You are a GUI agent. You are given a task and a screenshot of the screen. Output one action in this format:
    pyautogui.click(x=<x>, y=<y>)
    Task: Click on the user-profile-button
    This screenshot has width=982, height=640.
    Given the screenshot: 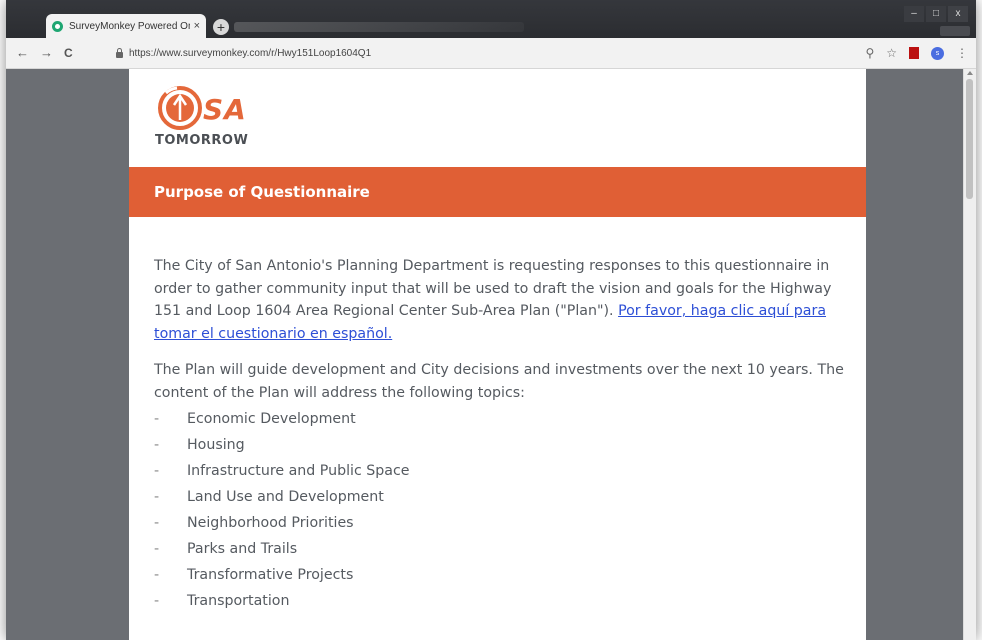 What is the action you would take?
    pyautogui.click(x=955, y=31)
    